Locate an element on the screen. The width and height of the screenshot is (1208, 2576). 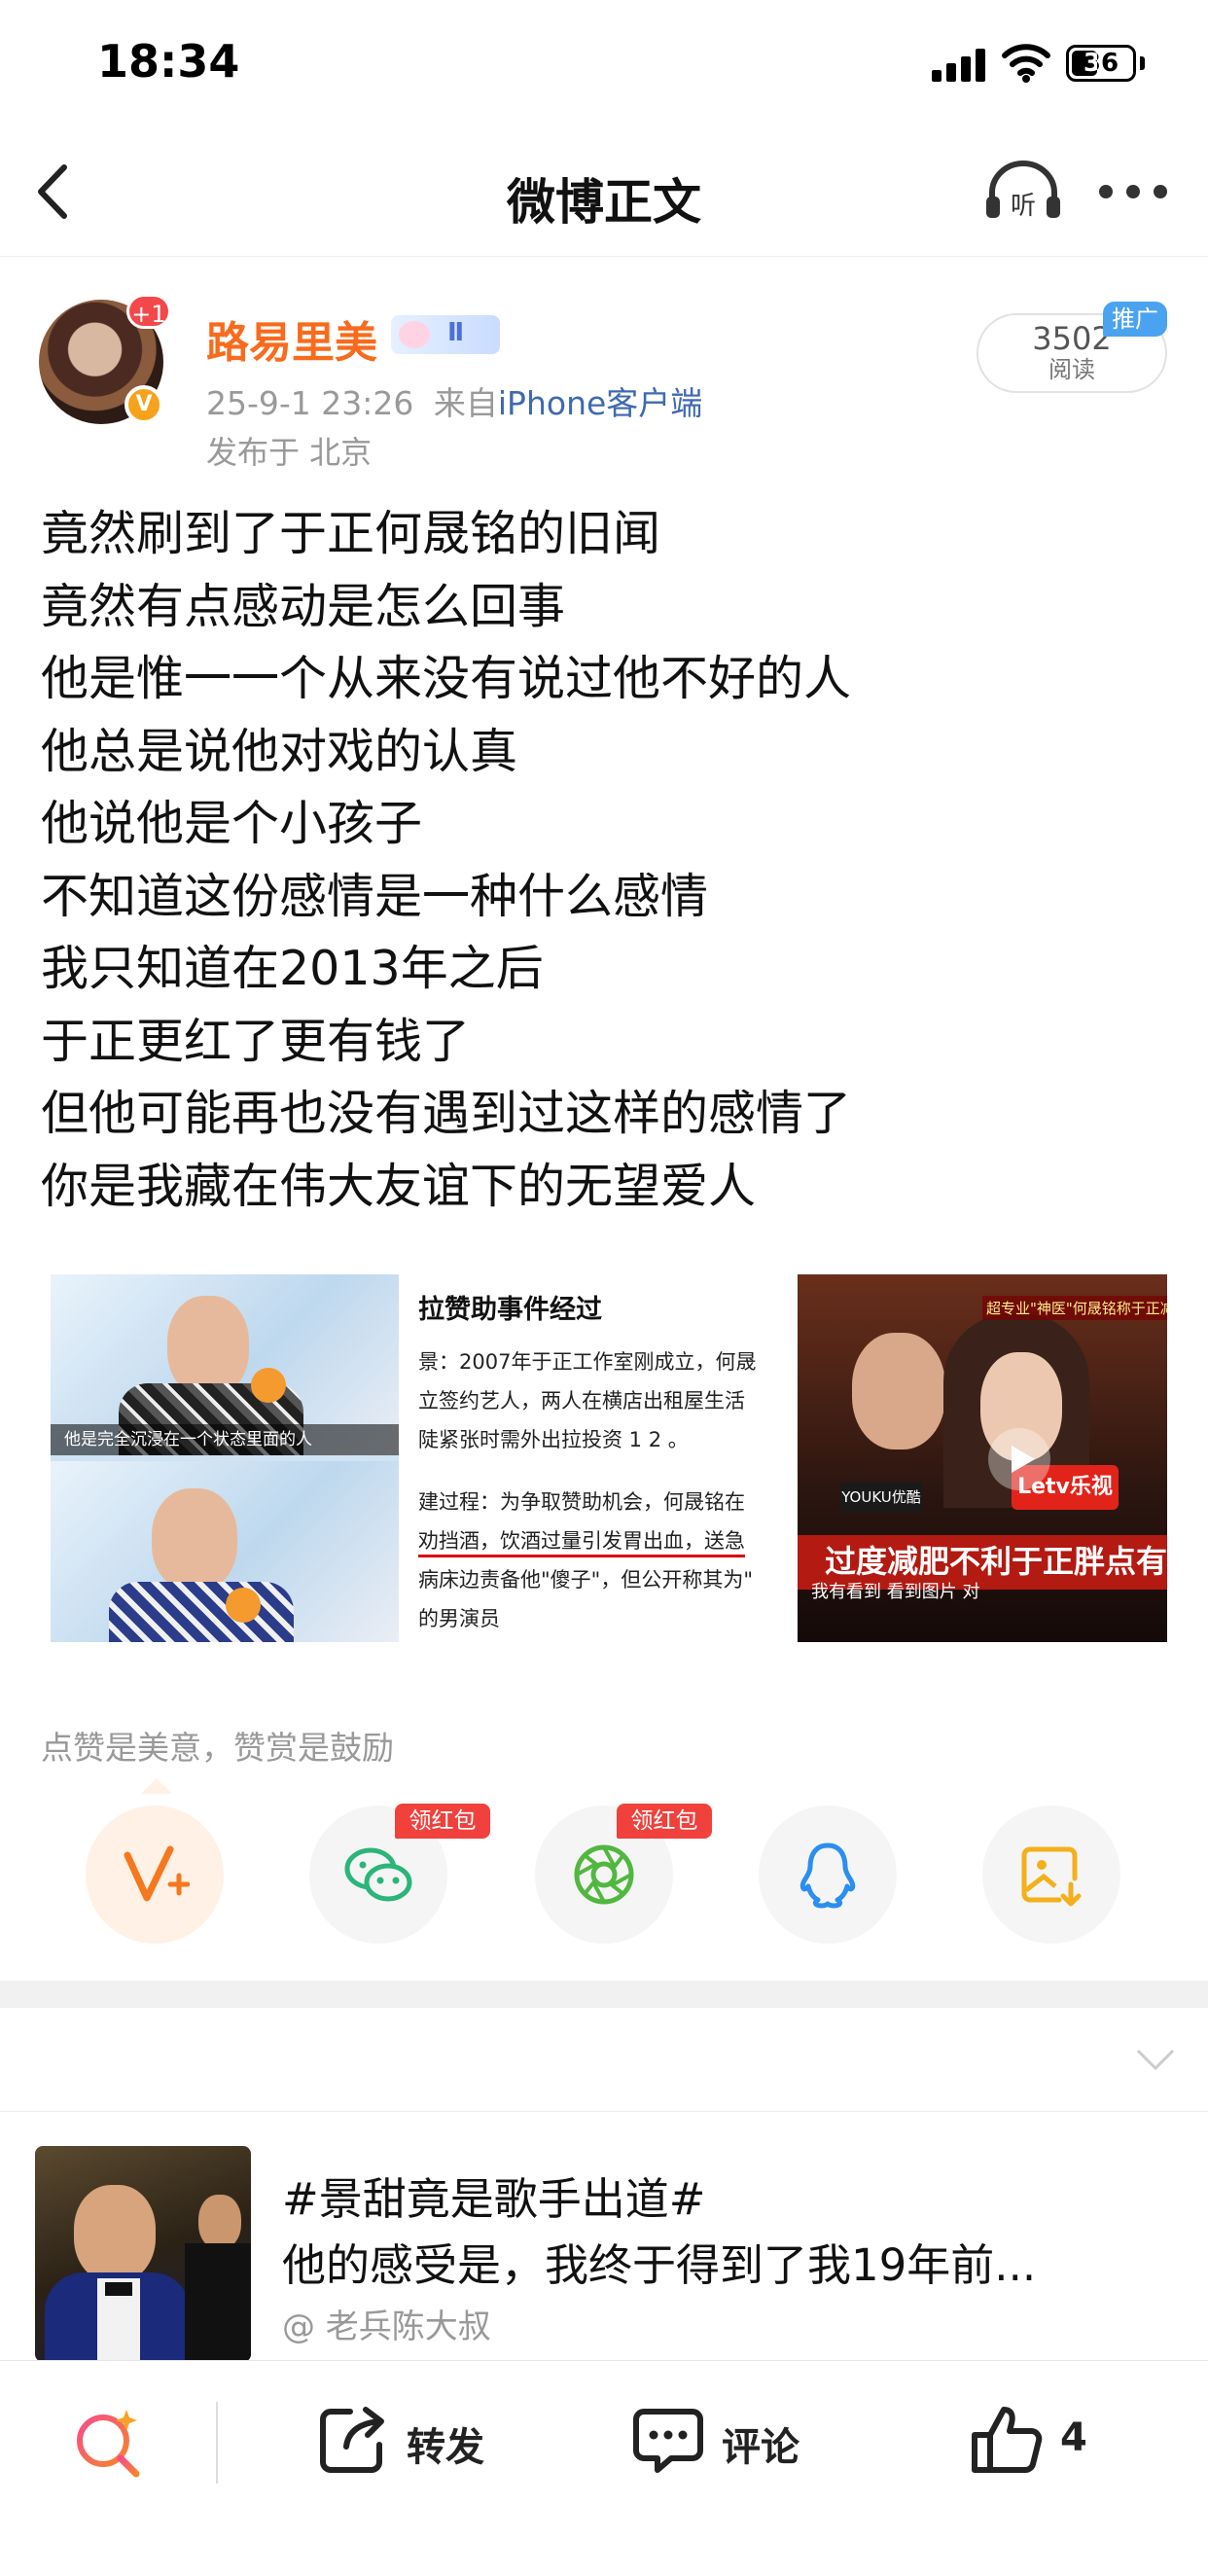
reward-hint: 点赞是美意，赞赏是鼓励 is located at coordinates (217, 1748).